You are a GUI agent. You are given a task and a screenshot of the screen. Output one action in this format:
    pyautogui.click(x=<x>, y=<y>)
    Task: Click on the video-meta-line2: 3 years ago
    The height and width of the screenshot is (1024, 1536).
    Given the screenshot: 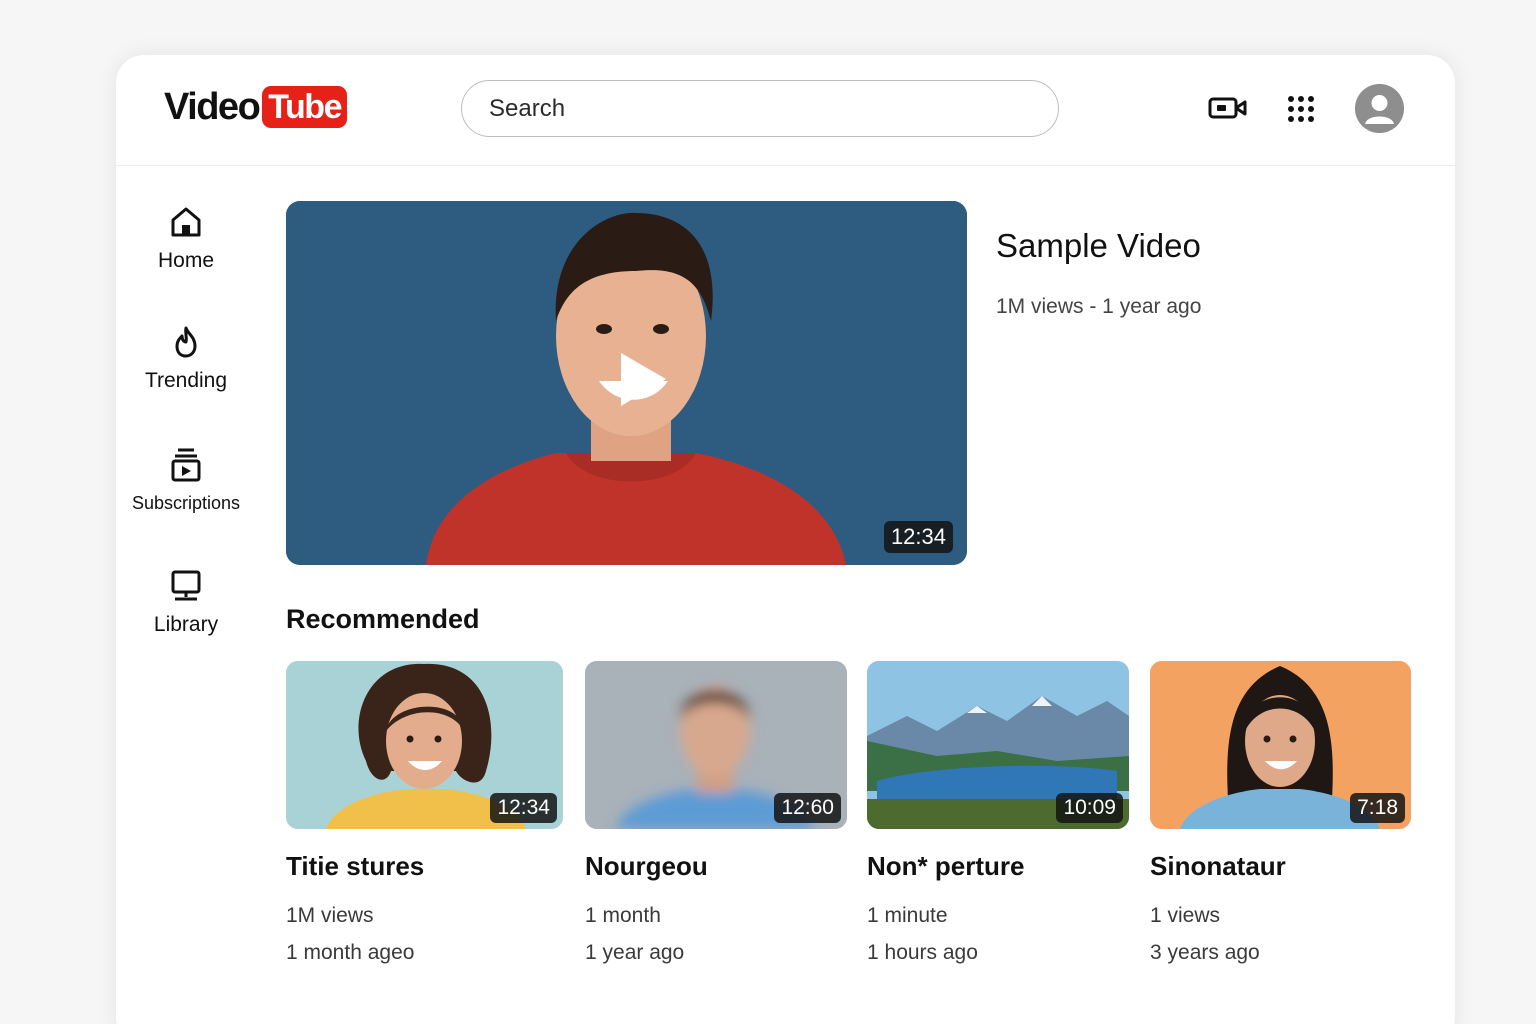 What is the action you would take?
    pyautogui.click(x=1205, y=952)
    